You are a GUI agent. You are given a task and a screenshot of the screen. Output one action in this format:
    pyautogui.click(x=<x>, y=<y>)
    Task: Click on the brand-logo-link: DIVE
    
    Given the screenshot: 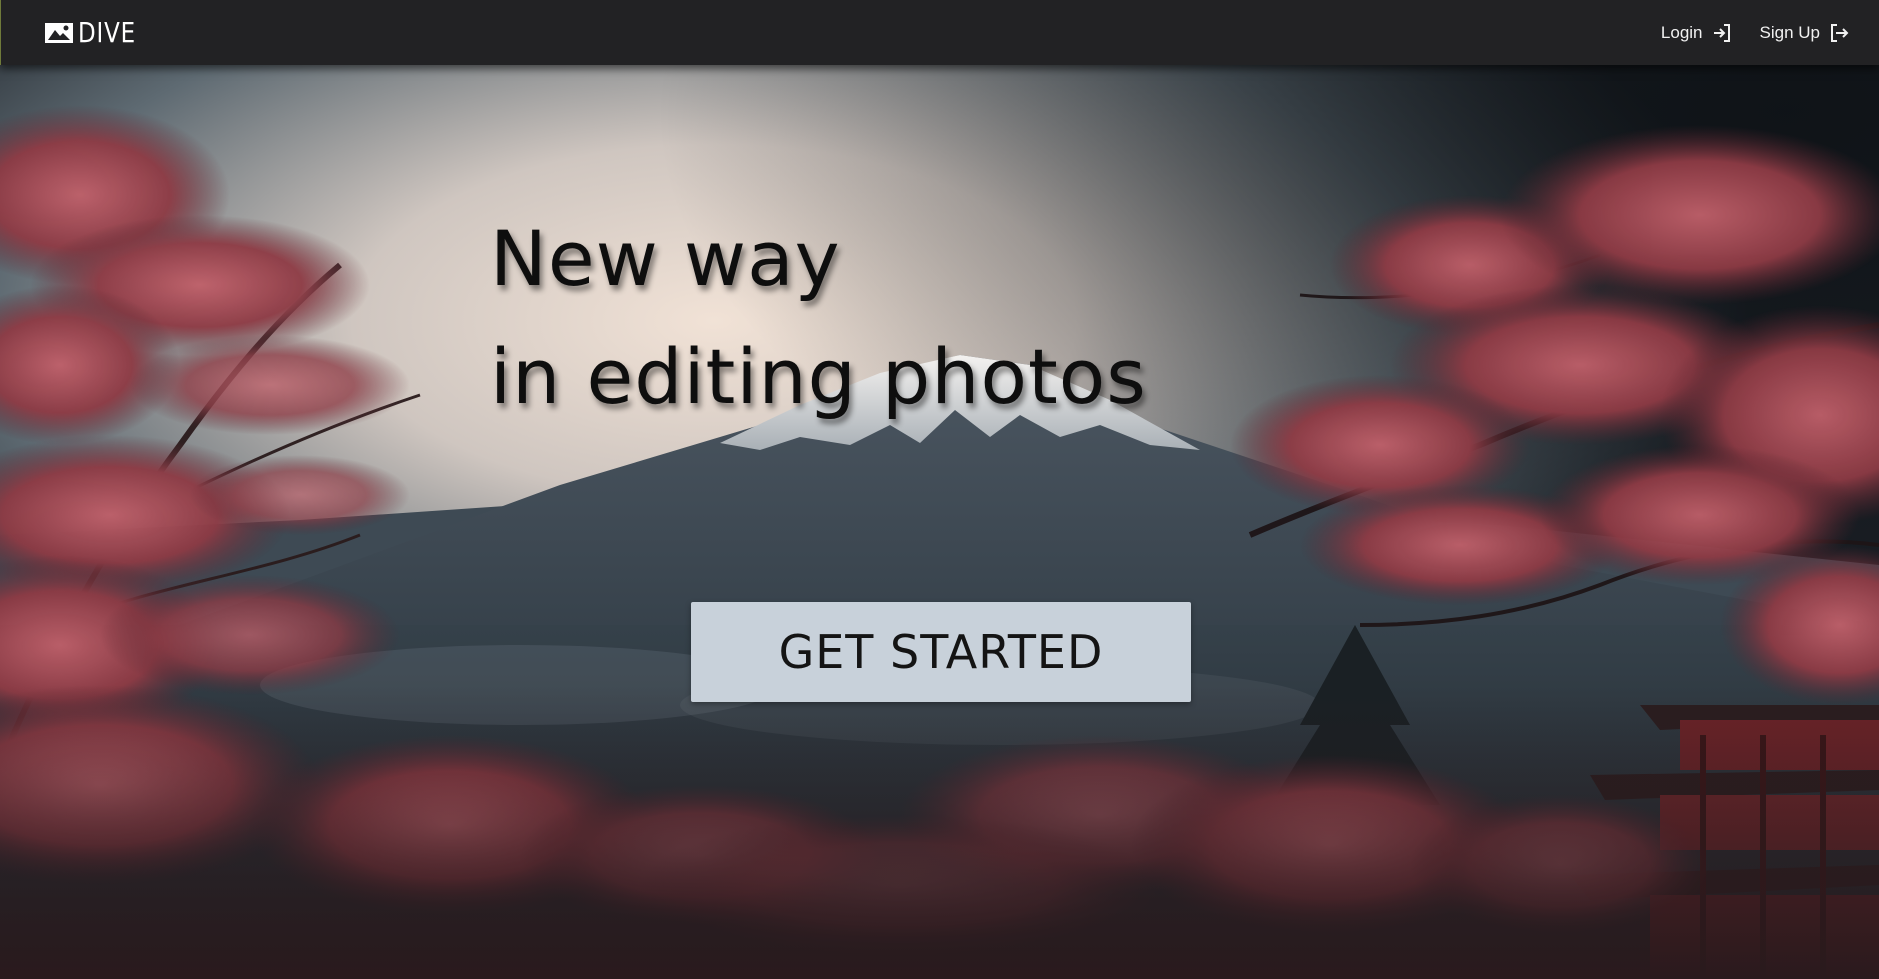 What is the action you would take?
    pyautogui.click(x=96, y=33)
    